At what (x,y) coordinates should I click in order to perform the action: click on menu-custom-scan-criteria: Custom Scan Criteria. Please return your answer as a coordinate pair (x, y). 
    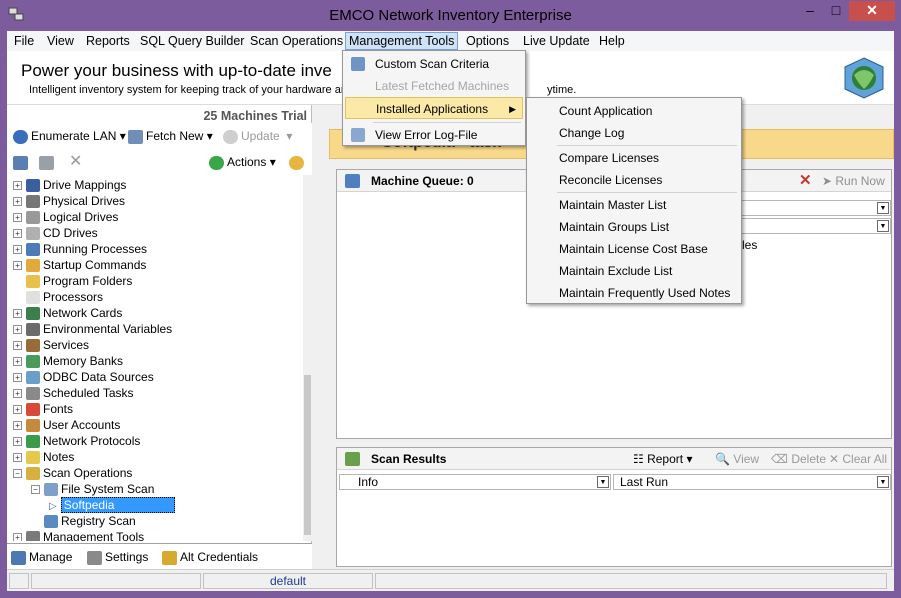
    Looking at the image, I should click on (434, 64).